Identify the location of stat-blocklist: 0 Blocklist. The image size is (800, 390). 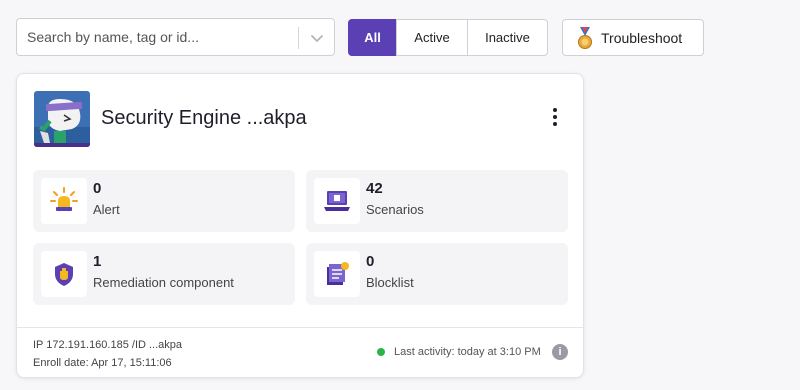
(437, 274).